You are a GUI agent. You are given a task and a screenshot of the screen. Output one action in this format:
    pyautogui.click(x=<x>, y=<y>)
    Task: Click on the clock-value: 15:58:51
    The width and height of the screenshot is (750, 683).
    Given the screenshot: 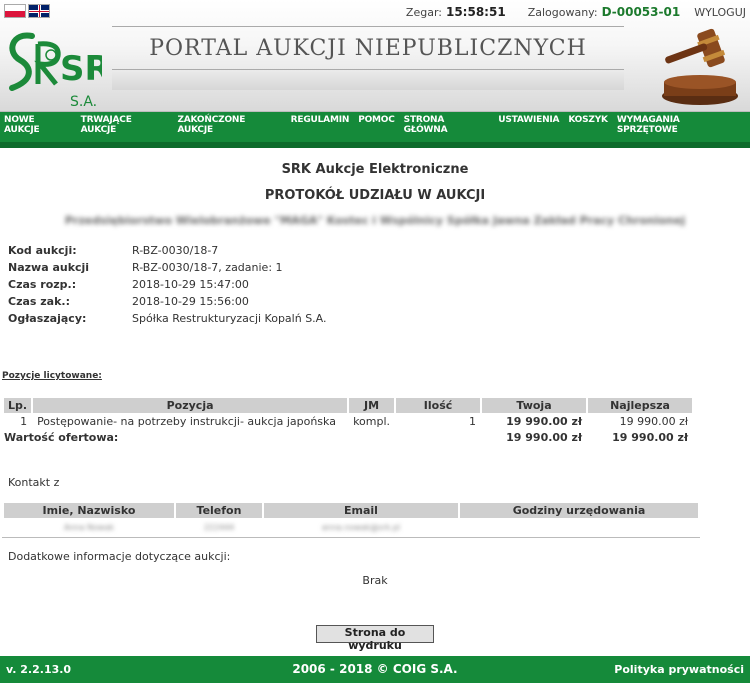 What is the action you would take?
    pyautogui.click(x=475, y=12)
    